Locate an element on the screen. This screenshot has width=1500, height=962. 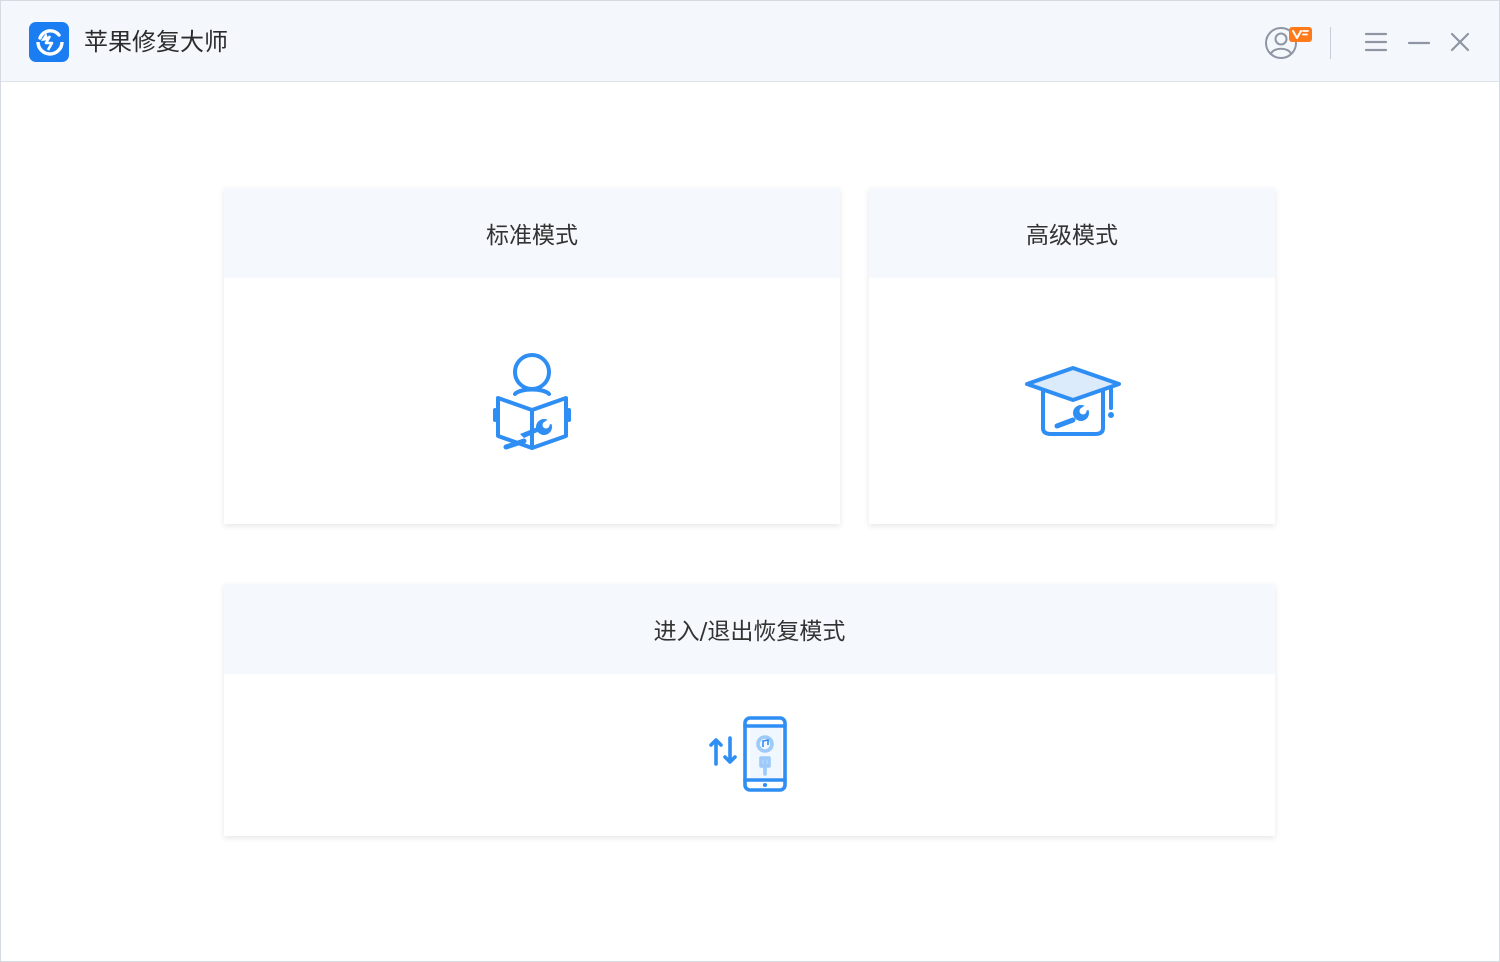
menu-icon is located at coordinates (1376, 42).